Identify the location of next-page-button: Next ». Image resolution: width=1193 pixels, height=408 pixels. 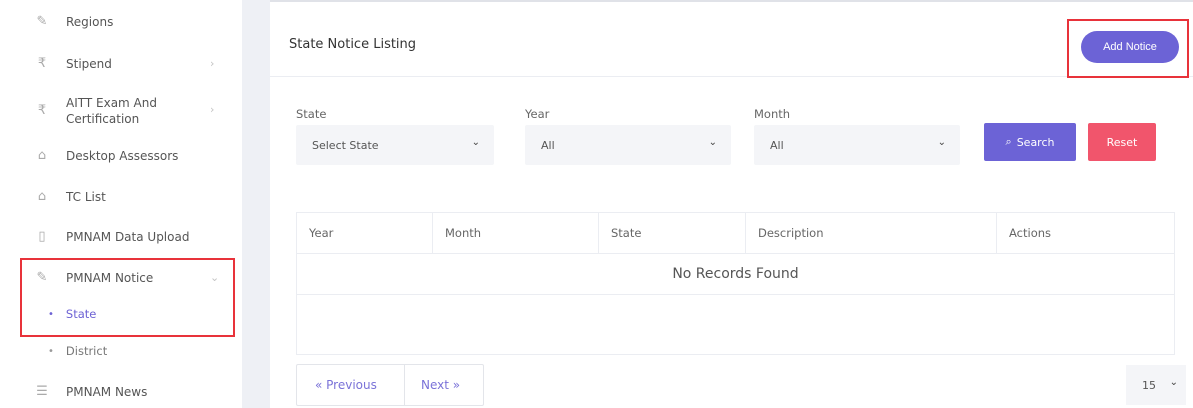
(444, 385).